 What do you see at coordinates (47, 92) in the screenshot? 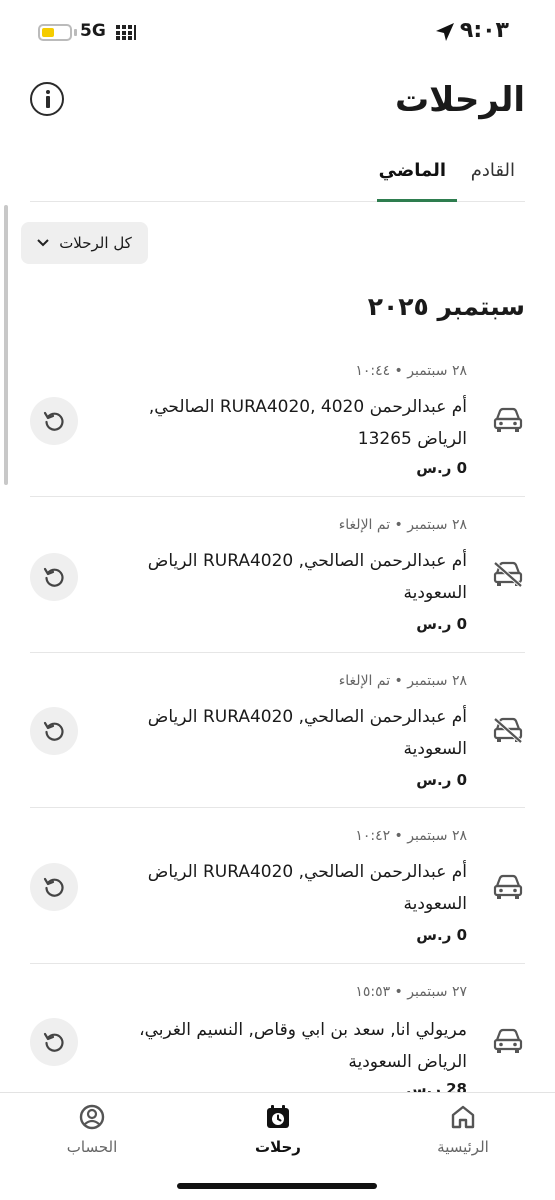
I see `info-icon-dot` at bounding box center [47, 92].